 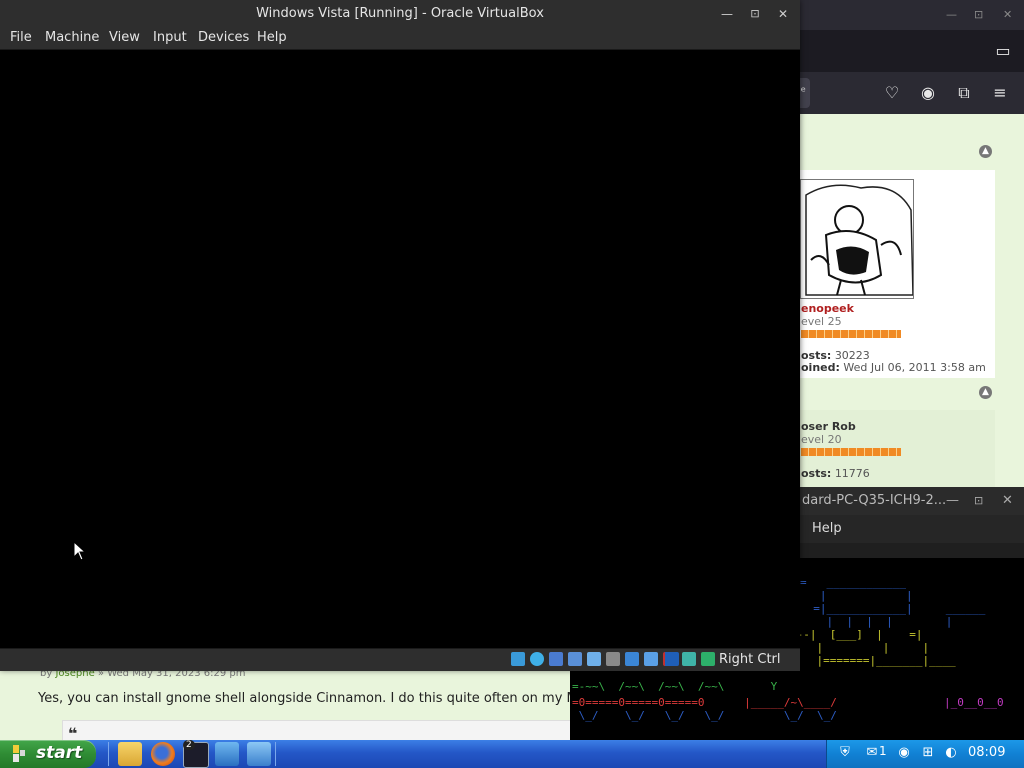 What do you see at coordinates (1000, 93) in the screenshot?
I see `menu-icon: ≡` at bounding box center [1000, 93].